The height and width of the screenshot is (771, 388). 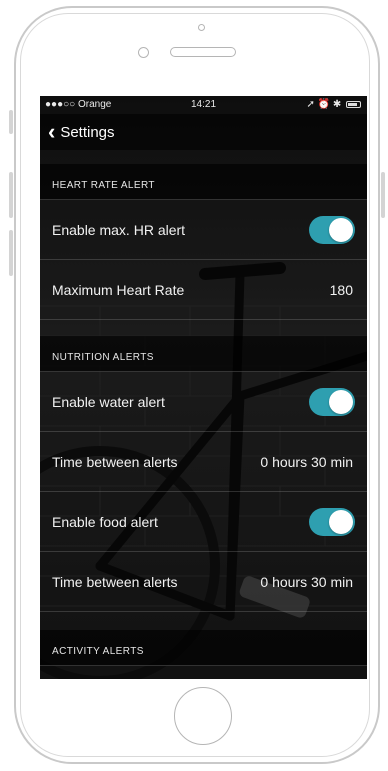 What do you see at coordinates (105, 521) in the screenshot?
I see `row-label: Enable food alert` at bounding box center [105, 521].